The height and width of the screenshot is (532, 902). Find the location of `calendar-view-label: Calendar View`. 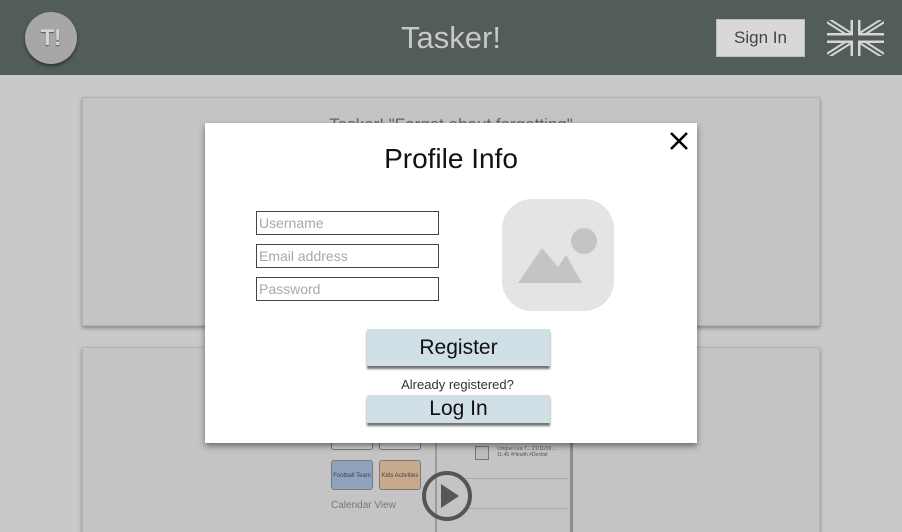

calendar-view-label: Calendar View is located at coordinates (363, 505).